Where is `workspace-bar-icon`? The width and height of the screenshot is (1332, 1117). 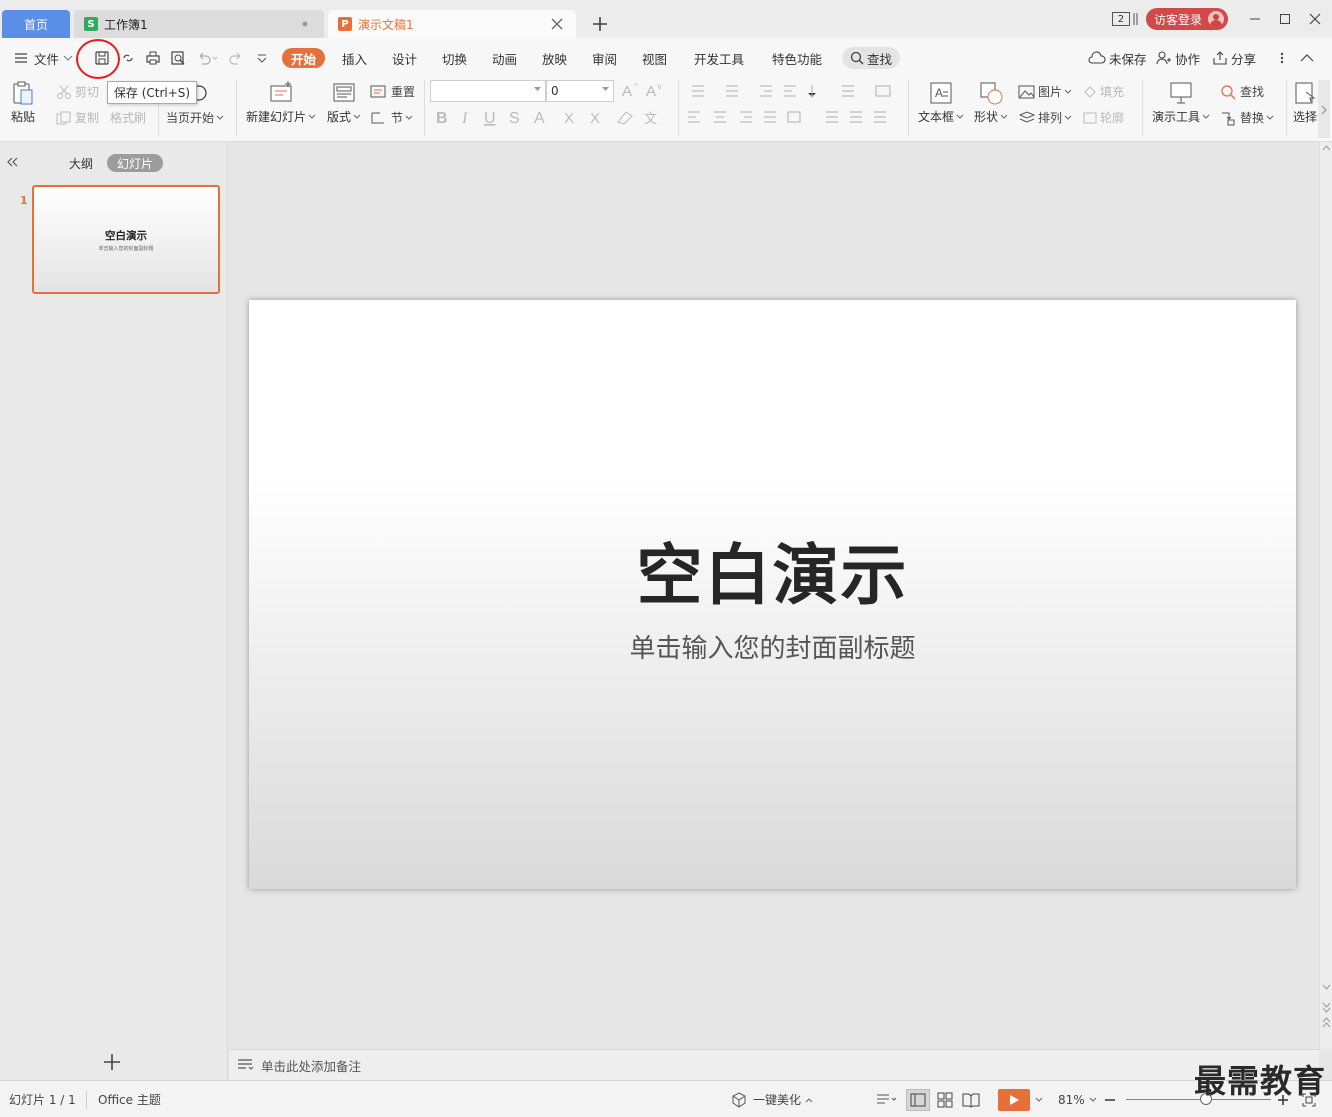
workspace-bar-icon is located at coordinates (1135, 19).